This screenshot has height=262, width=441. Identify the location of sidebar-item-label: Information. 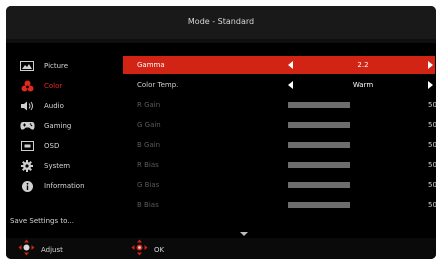
(64, 186).